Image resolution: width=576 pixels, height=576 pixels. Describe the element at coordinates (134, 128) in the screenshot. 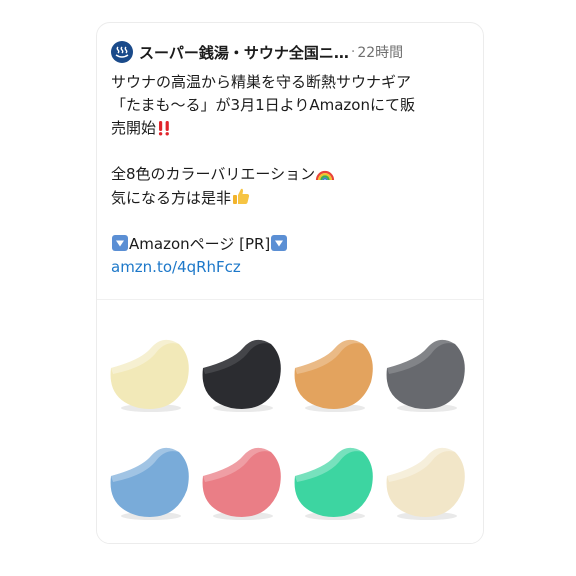

I see `text-fragment: 売開始` at that location.